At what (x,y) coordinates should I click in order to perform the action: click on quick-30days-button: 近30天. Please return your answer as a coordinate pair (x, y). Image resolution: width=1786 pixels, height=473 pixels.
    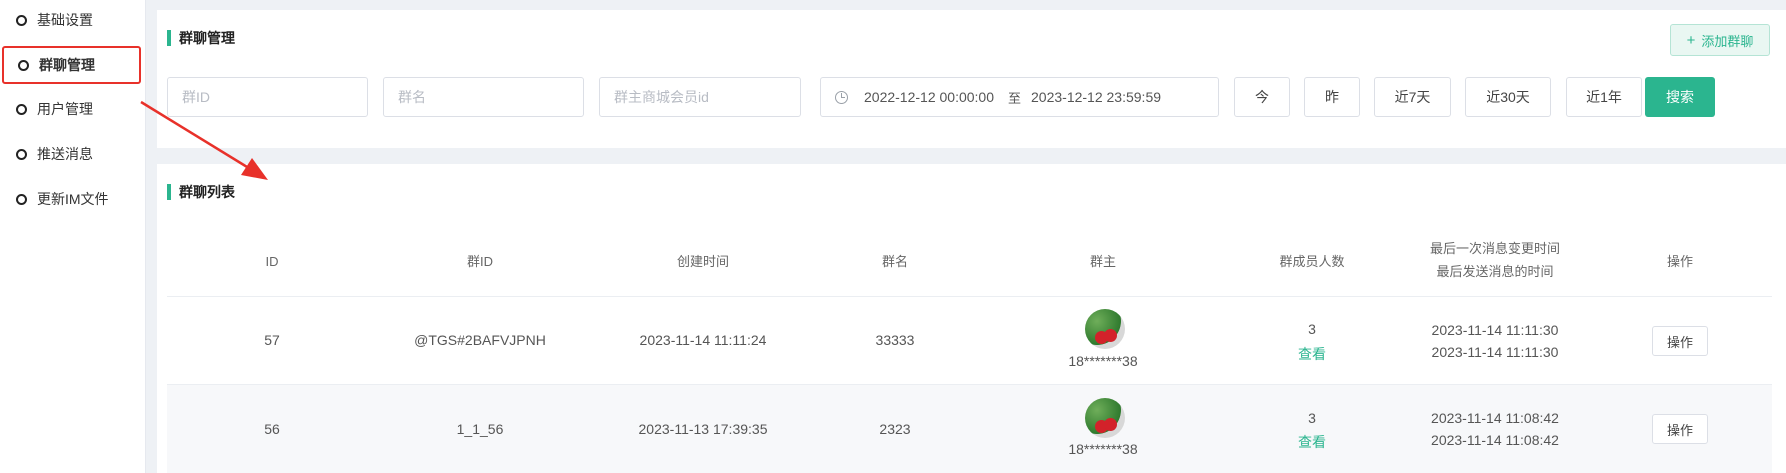
    Looking at the image, I should click on (1508, 97).